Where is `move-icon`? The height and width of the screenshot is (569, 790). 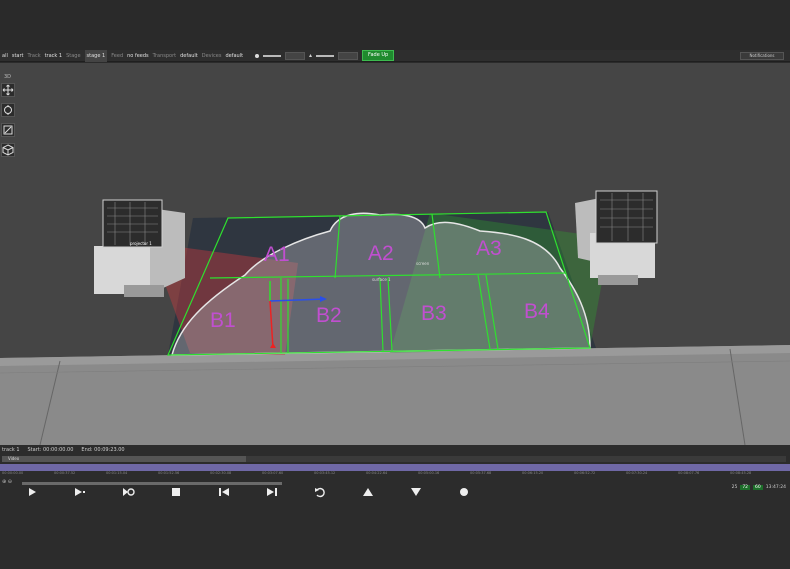
move-icon is located at coordinates (8, 90).